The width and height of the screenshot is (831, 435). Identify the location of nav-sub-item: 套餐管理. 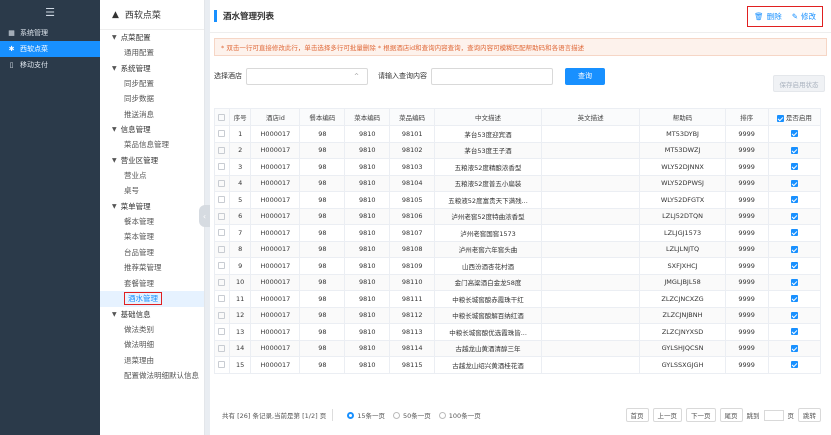
(152, 284).